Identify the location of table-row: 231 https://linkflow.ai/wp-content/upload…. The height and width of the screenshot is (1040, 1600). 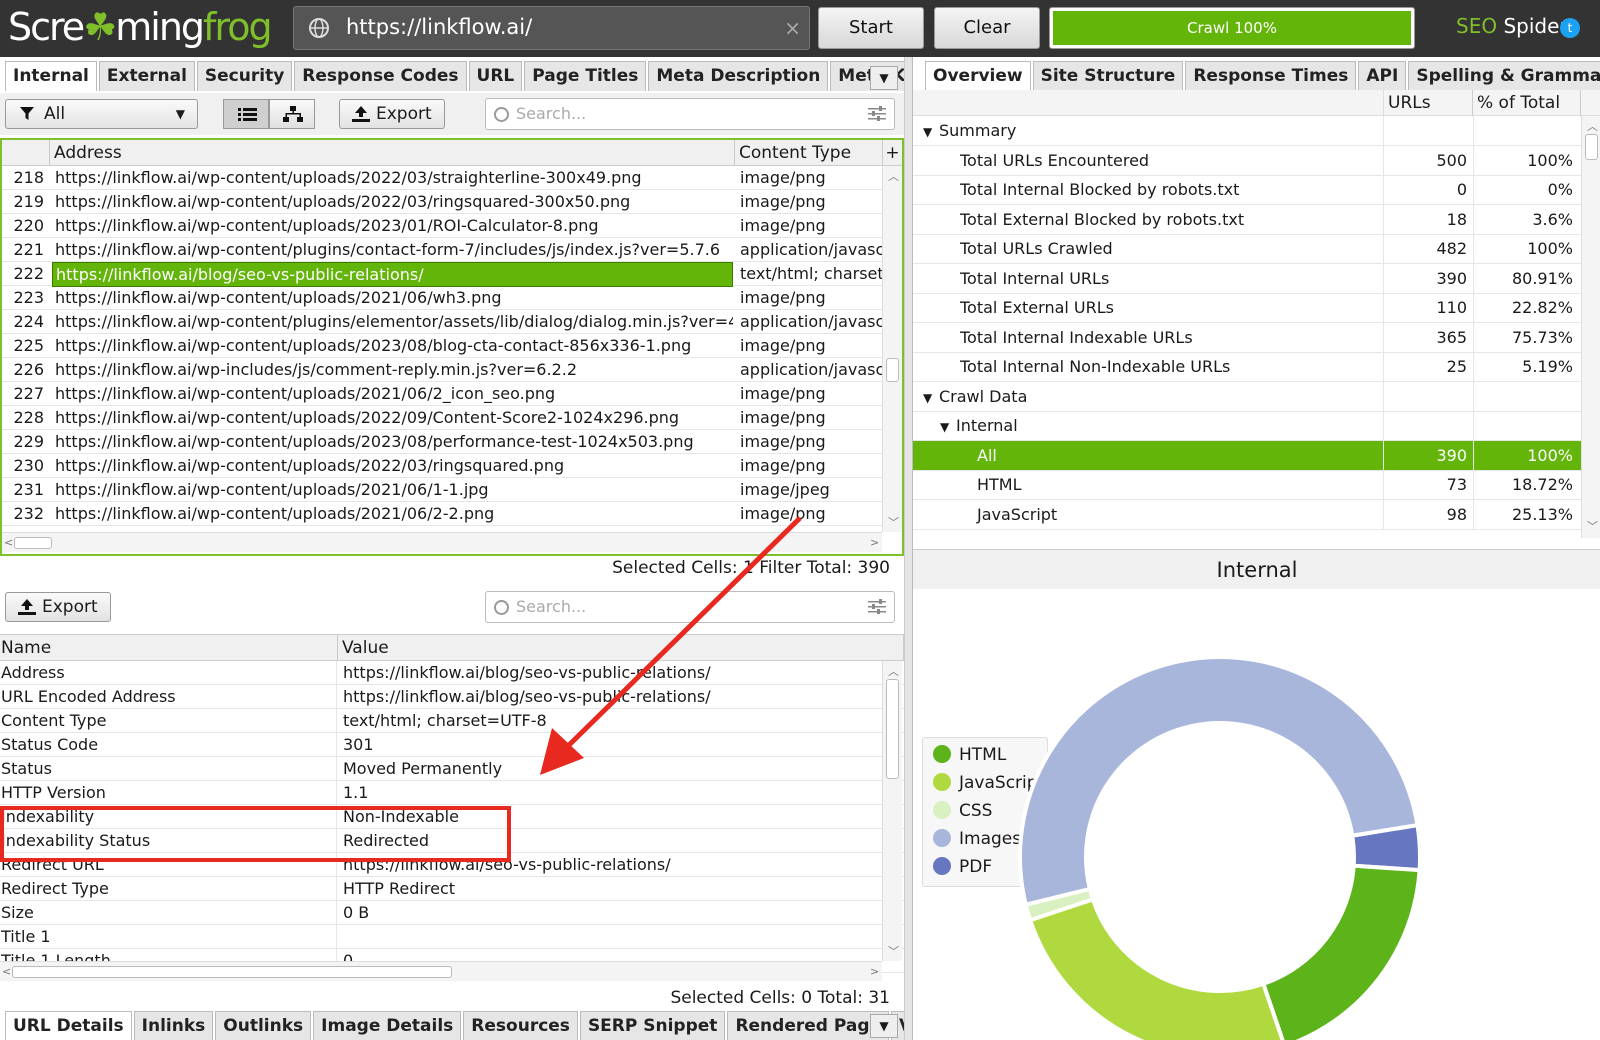
(452, 490).